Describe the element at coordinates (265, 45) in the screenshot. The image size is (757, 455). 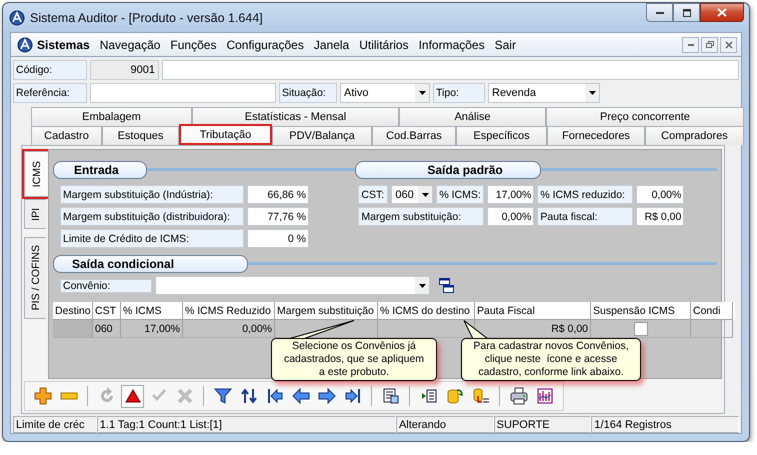
I see `menu-item: Configurações` at that location.